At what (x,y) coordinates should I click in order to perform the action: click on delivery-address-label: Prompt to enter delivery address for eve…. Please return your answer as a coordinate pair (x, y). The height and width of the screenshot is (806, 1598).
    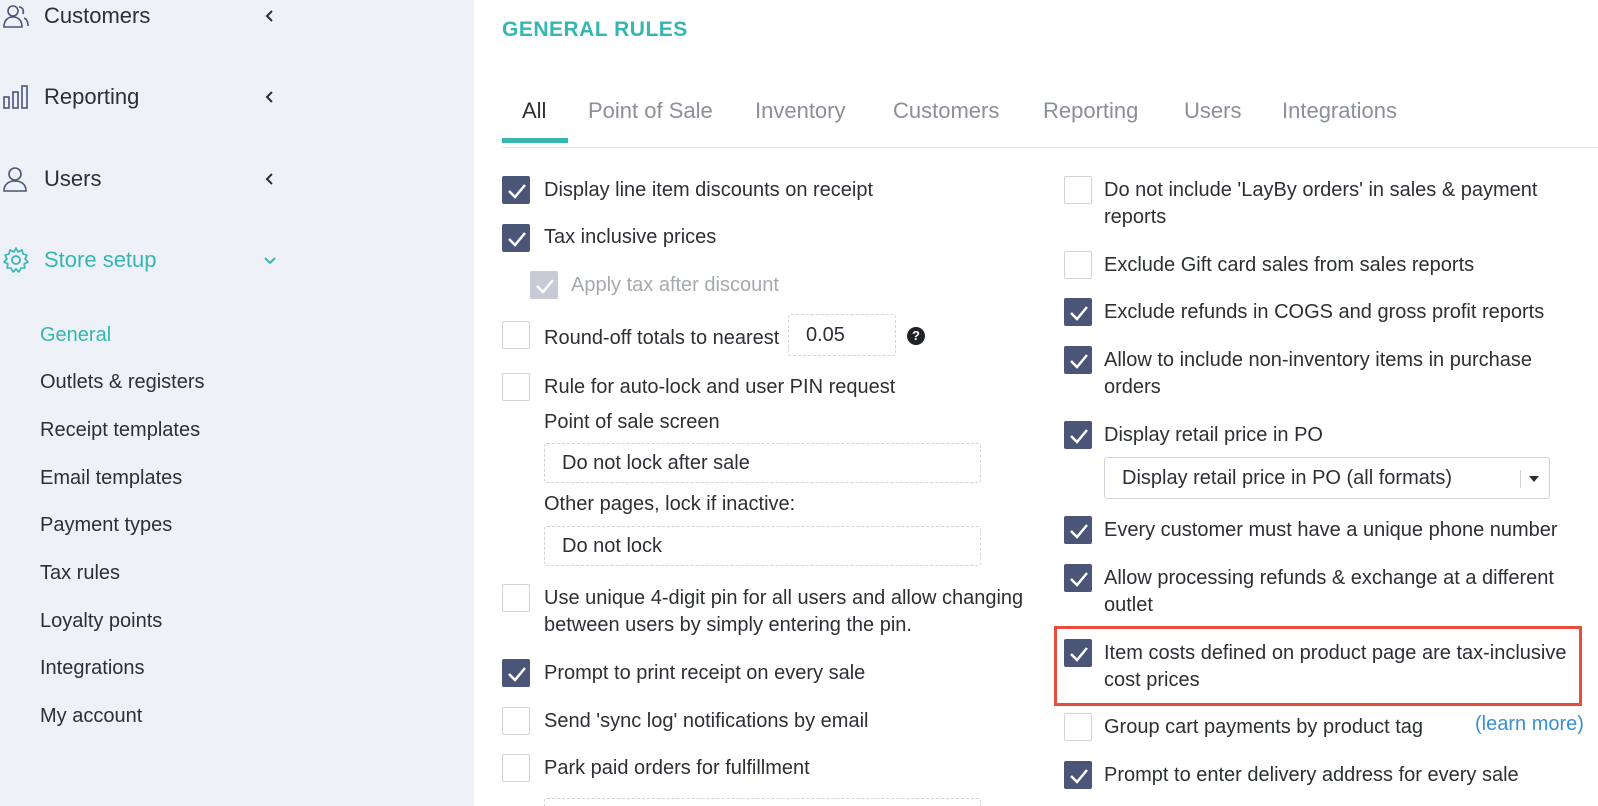
    Looking at the image, I should click on (1311, 775).